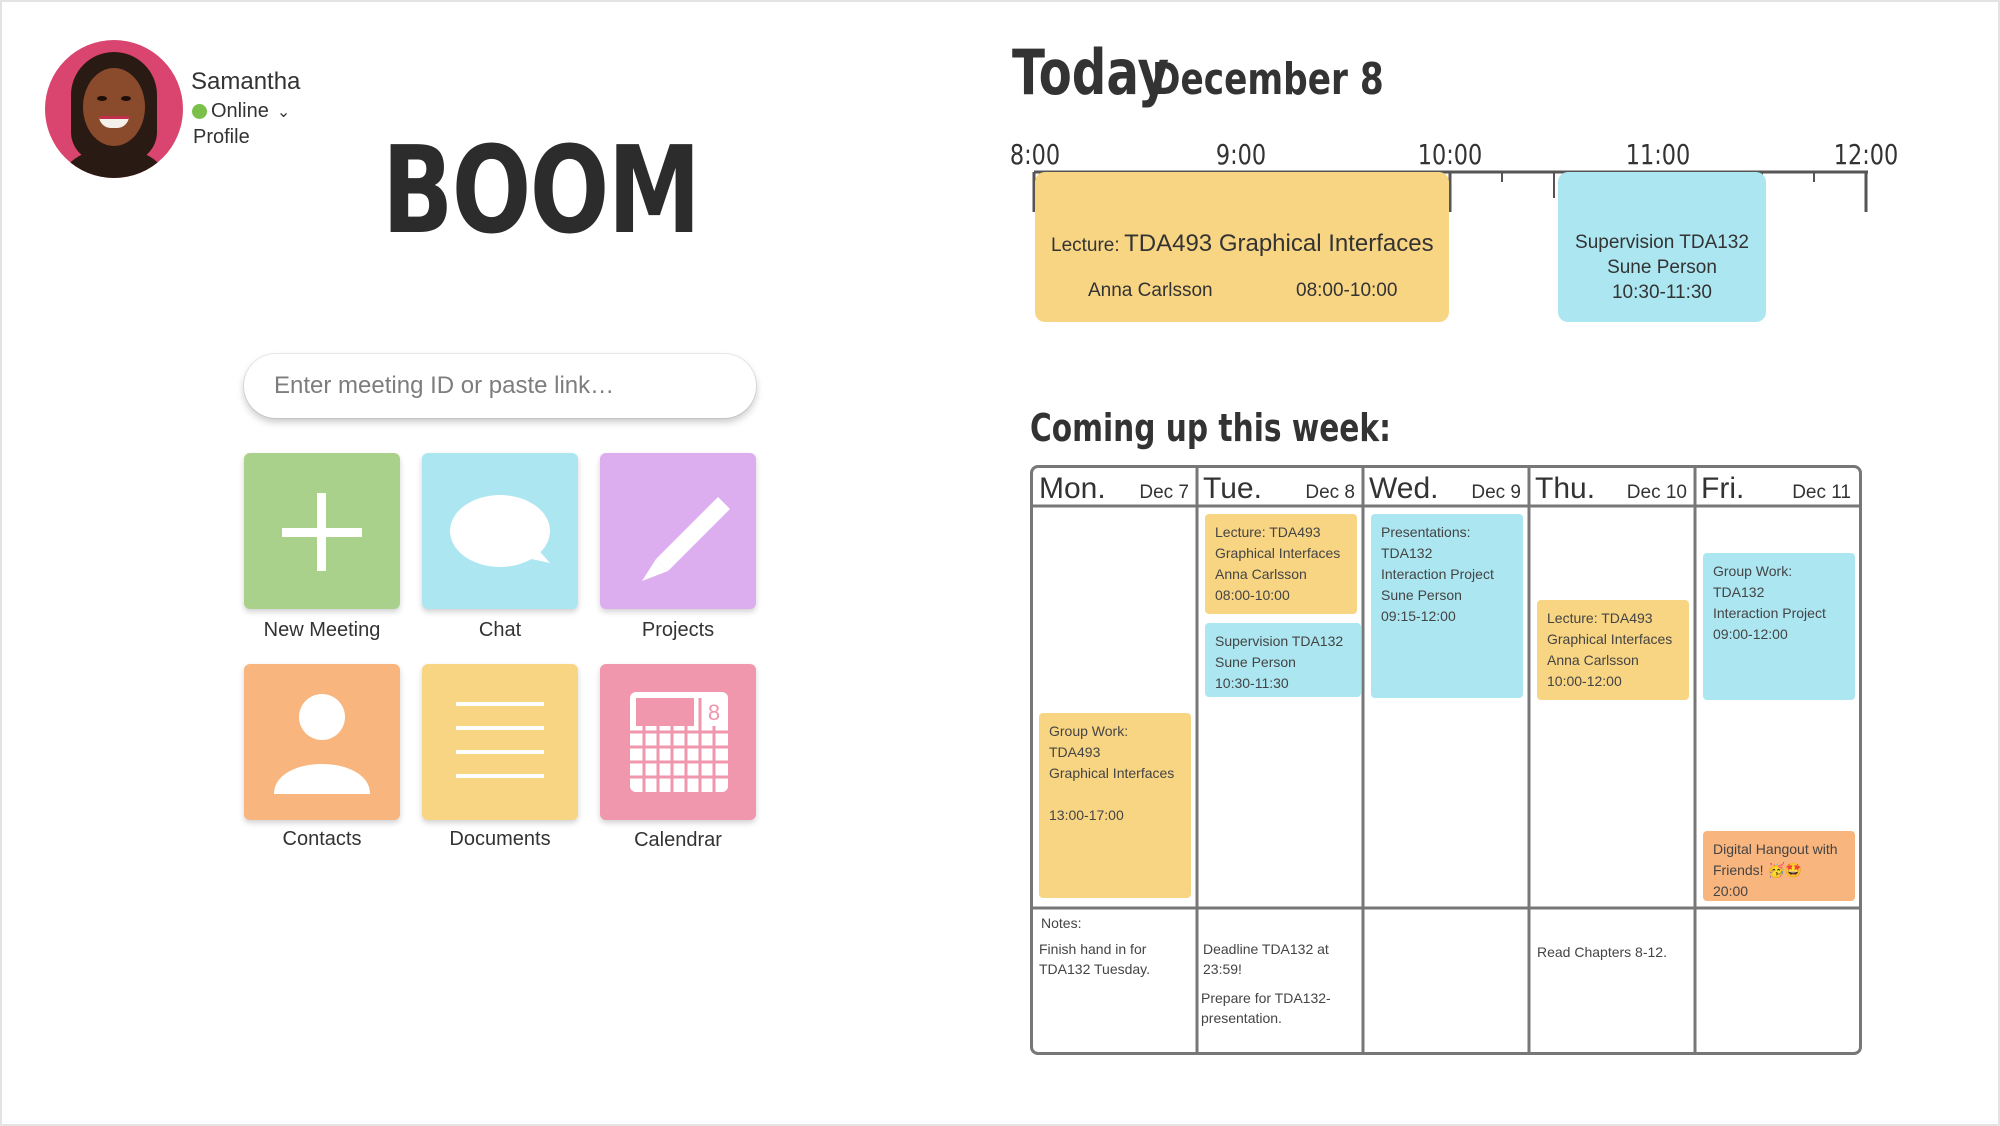 This screenshot has height=1126, width=2000. I want to click on calendar-label: Calendrar, so click(678, 840).